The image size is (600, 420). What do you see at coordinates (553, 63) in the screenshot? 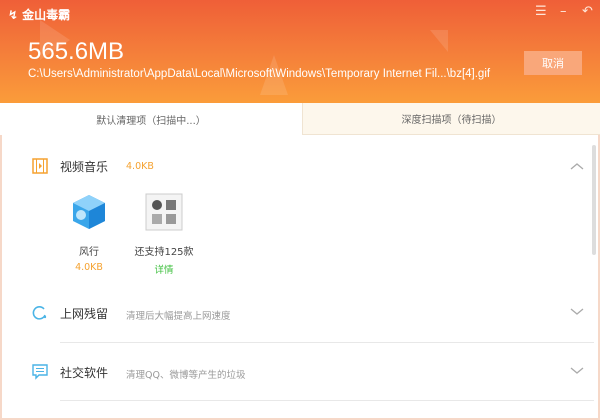
I see `cancel-button: 取消` at bounding box center [553, 63].